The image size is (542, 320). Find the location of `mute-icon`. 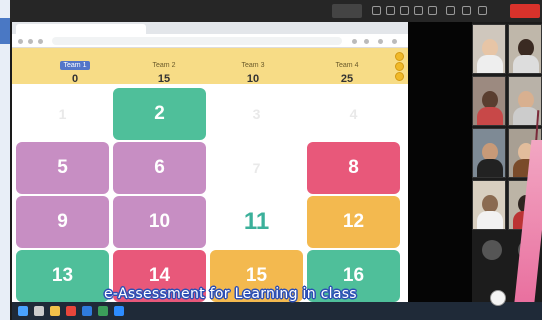

mute-icon is located at coordinates (376, 10).